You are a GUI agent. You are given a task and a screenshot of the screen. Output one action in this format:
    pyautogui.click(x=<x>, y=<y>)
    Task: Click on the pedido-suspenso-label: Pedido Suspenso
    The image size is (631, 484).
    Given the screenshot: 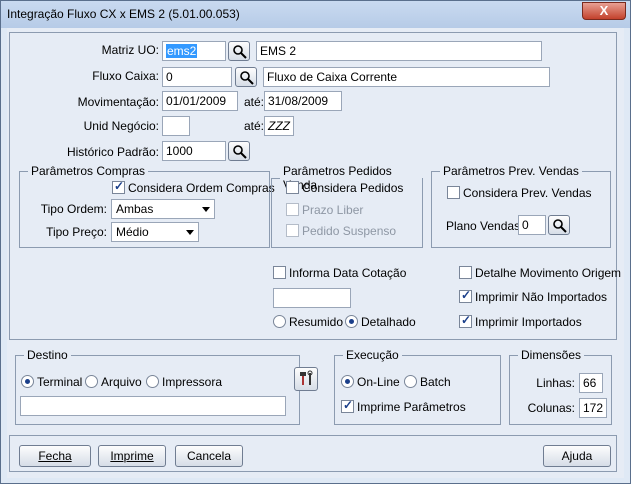 What is the action you would take?
    pyautogui.click(x=349, y=231)
    